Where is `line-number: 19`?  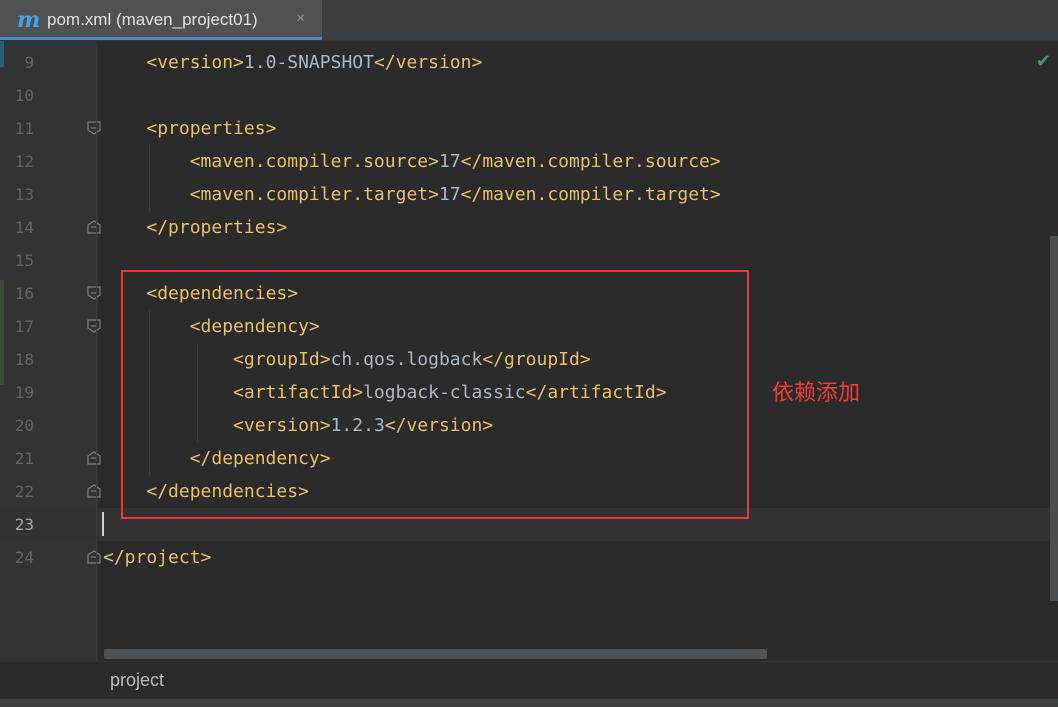
line-number: 19 is located at coordinates (24, 392).